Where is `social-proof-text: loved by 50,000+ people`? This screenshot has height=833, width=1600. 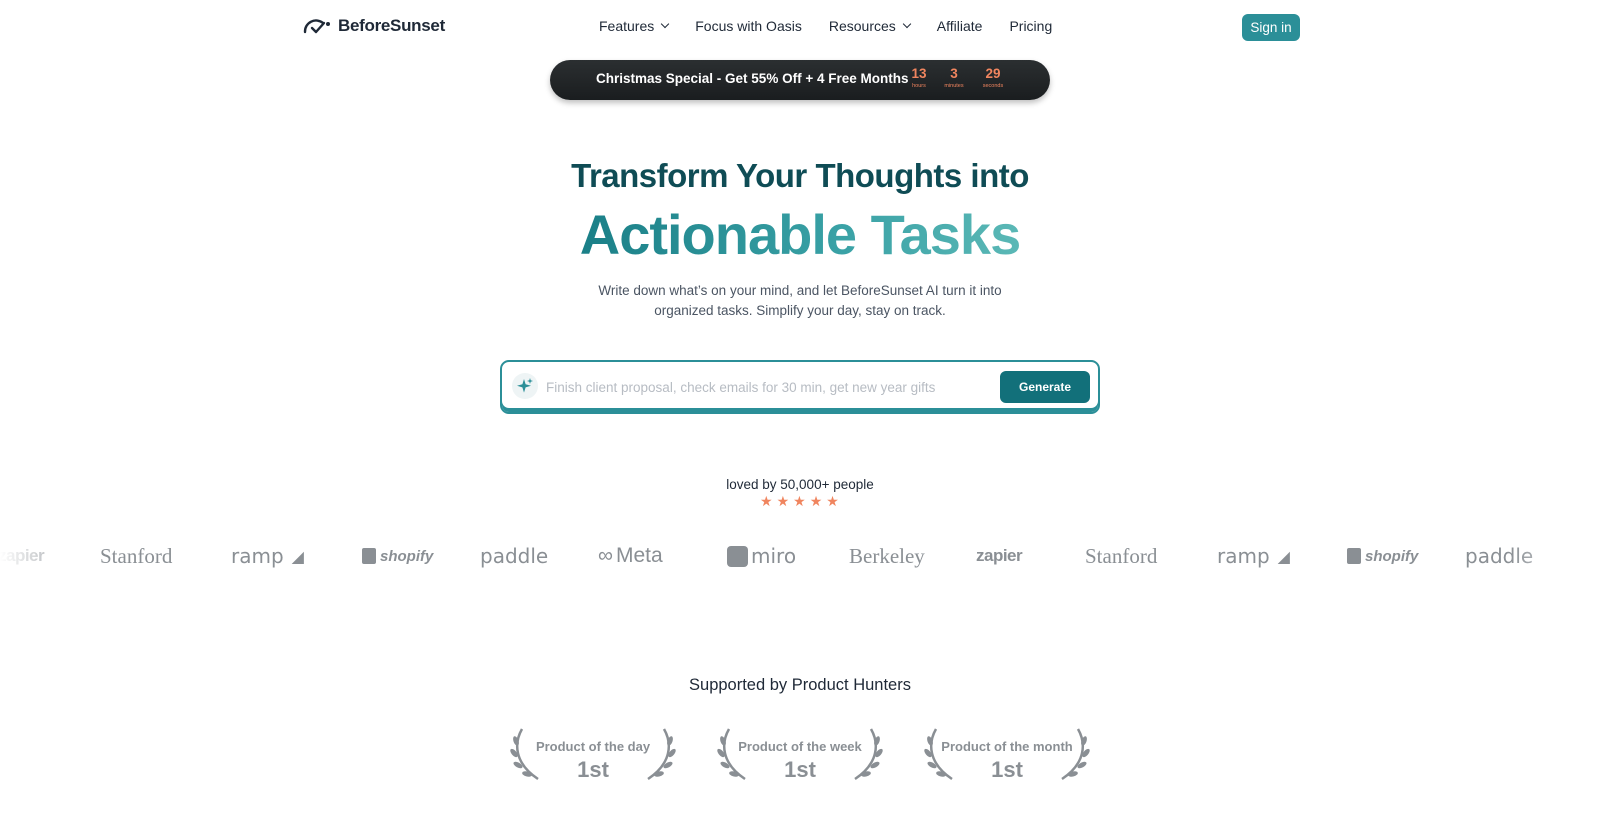 social-proof-text: loved by 50,000+ people is located at coordinates (800, 484).